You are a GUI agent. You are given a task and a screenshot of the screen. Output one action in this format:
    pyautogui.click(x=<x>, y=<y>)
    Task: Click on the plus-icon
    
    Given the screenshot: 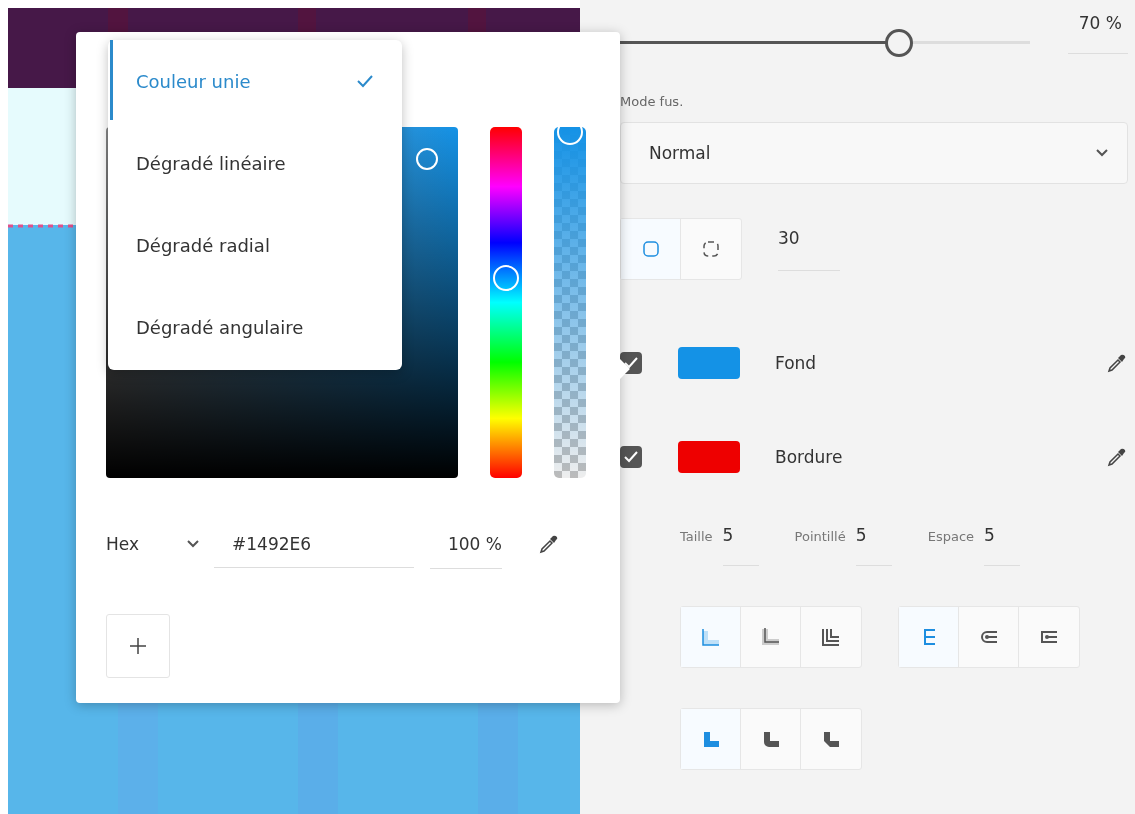 What is the action you would take?
    pyautogui.click(x=138, y=646)
    